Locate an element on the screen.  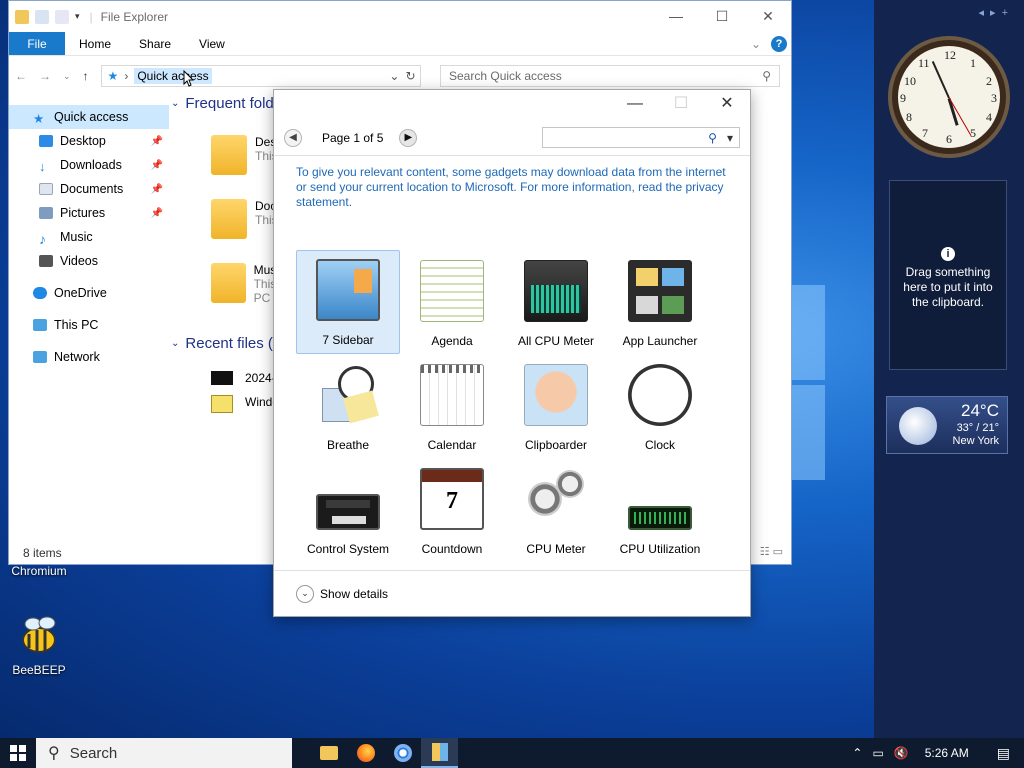
taskbar-chromium is located at coordinates (402, 753).